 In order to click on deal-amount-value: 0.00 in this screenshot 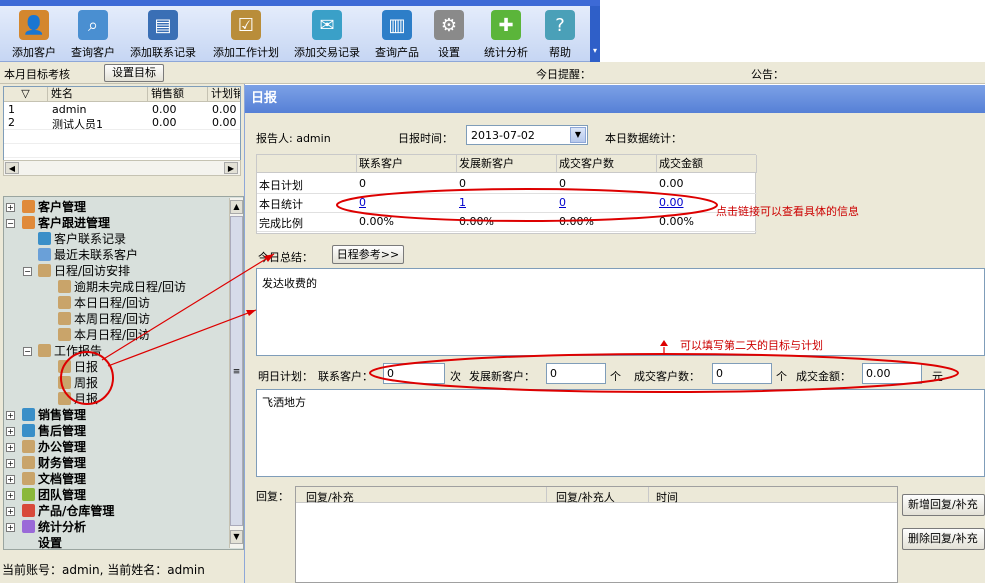, I will do `click(878, 373)`.